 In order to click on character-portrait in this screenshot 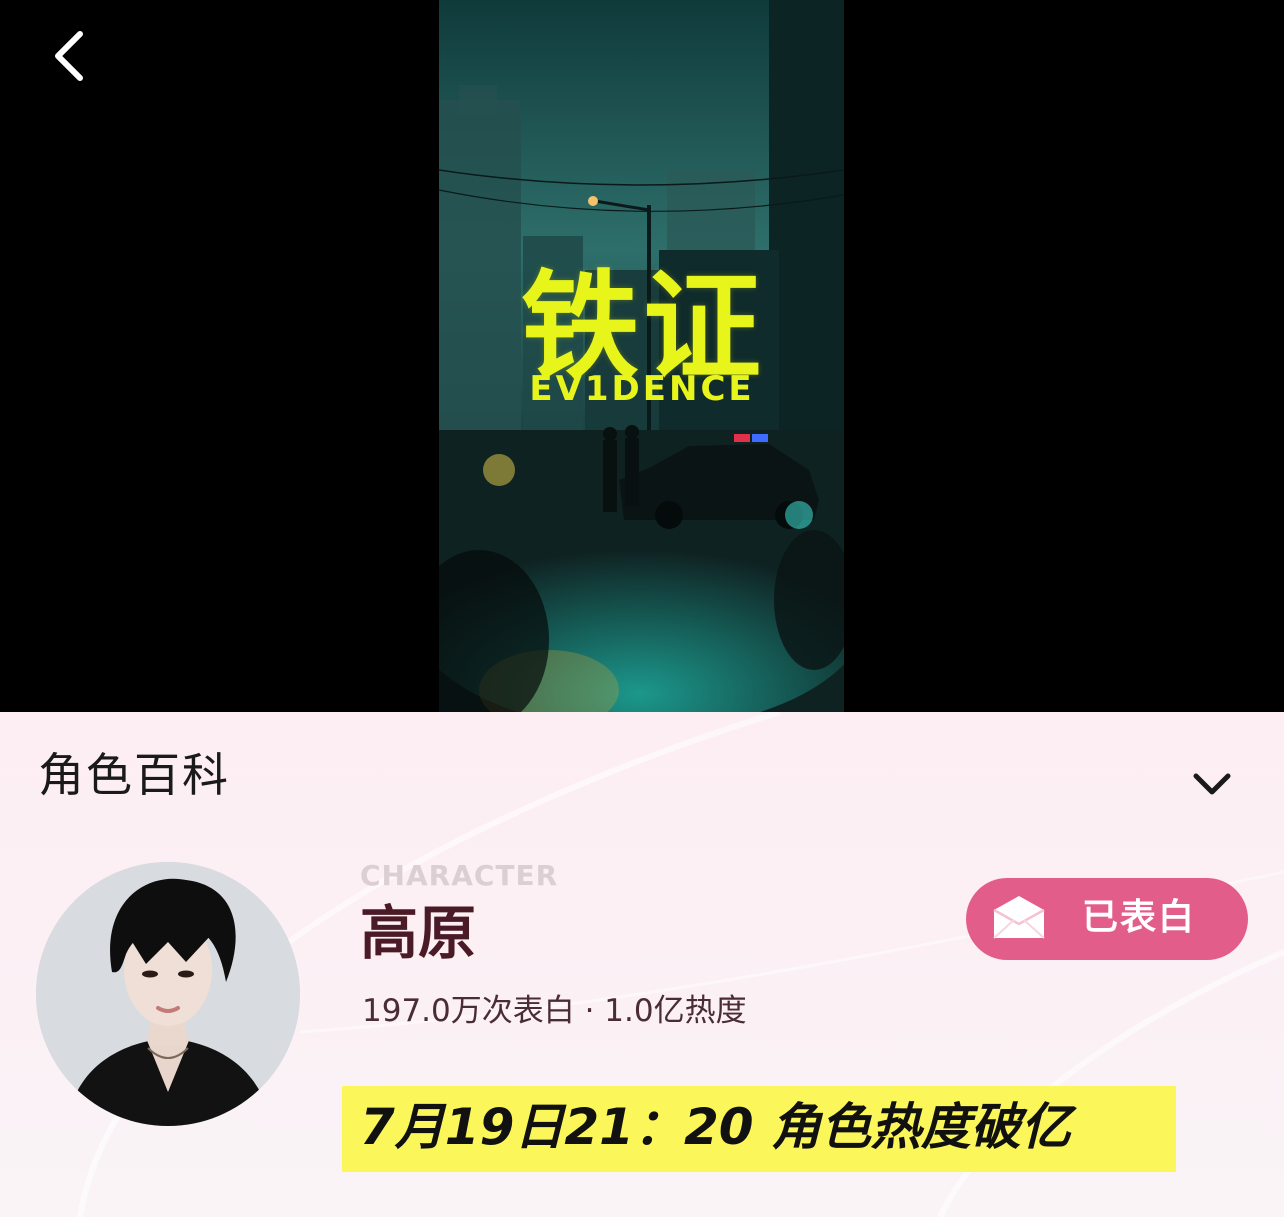, I will do `click(168, 994)`.